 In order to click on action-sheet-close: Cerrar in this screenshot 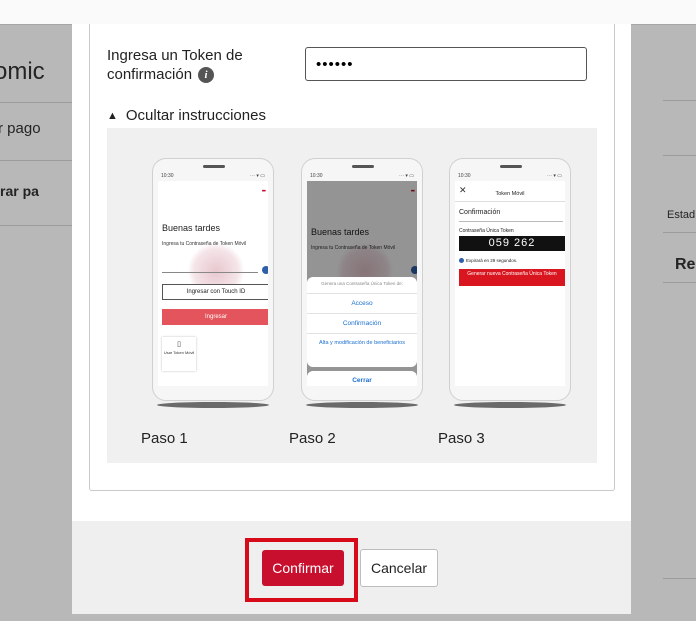, I will do `click(362, 378)`.